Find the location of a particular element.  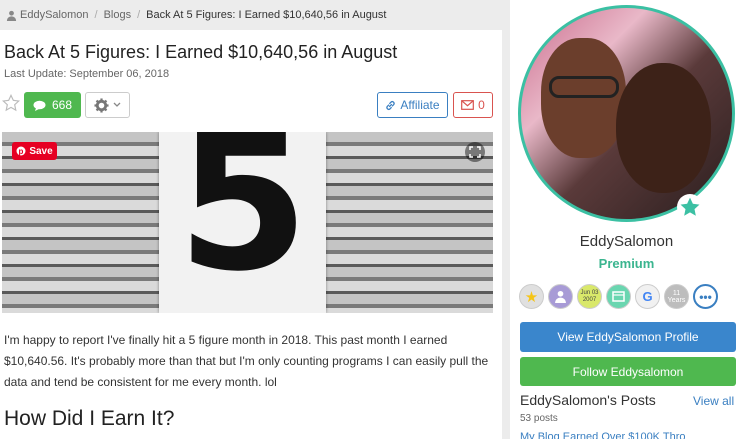

premium-star-icon is located at coordinates (690, 207).